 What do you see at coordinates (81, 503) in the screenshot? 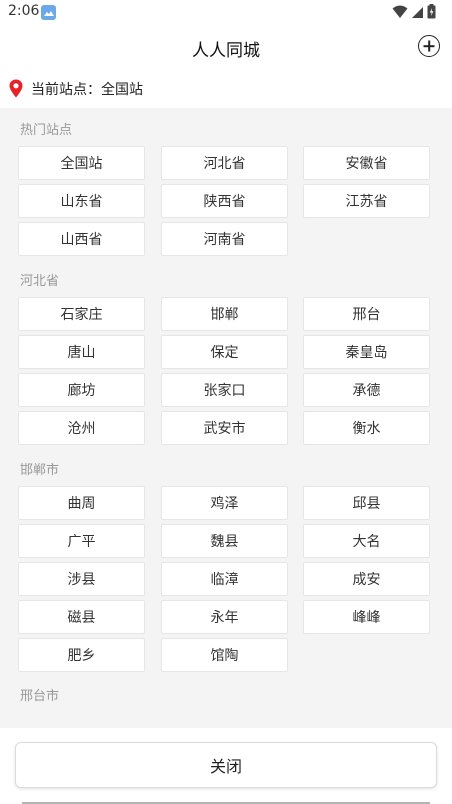
I see `station-chip: 曲周` at bounding box center [81, 503].